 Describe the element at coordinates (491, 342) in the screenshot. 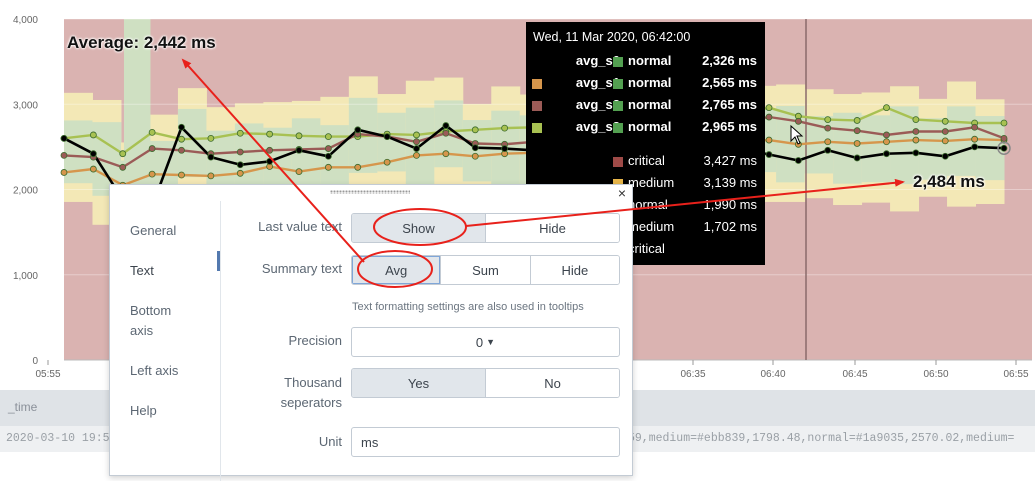

I see `caret-down-icon: ▼` at that location.